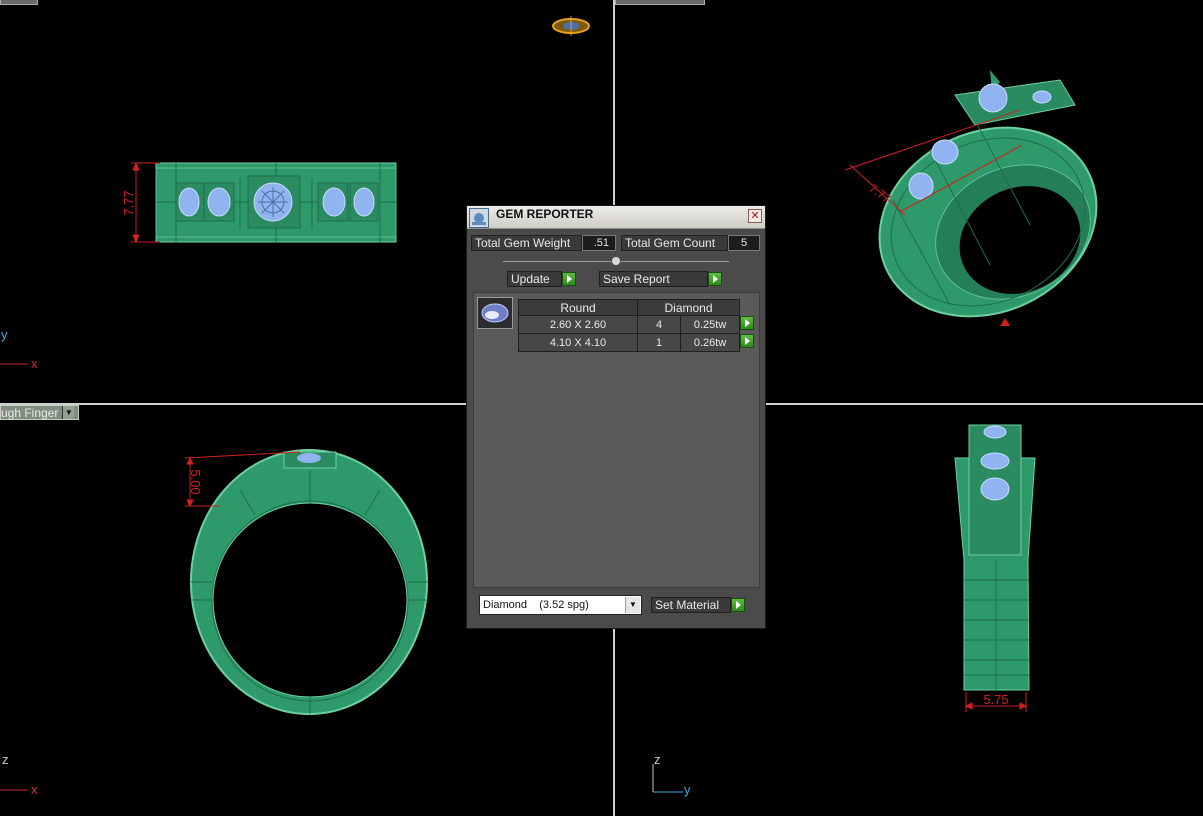 The image size is (1203, 816). Describe the element at coordinates (536, 605) in the screenshot. I see `material-select-value: Diamond (3.52 spg)` at that location.